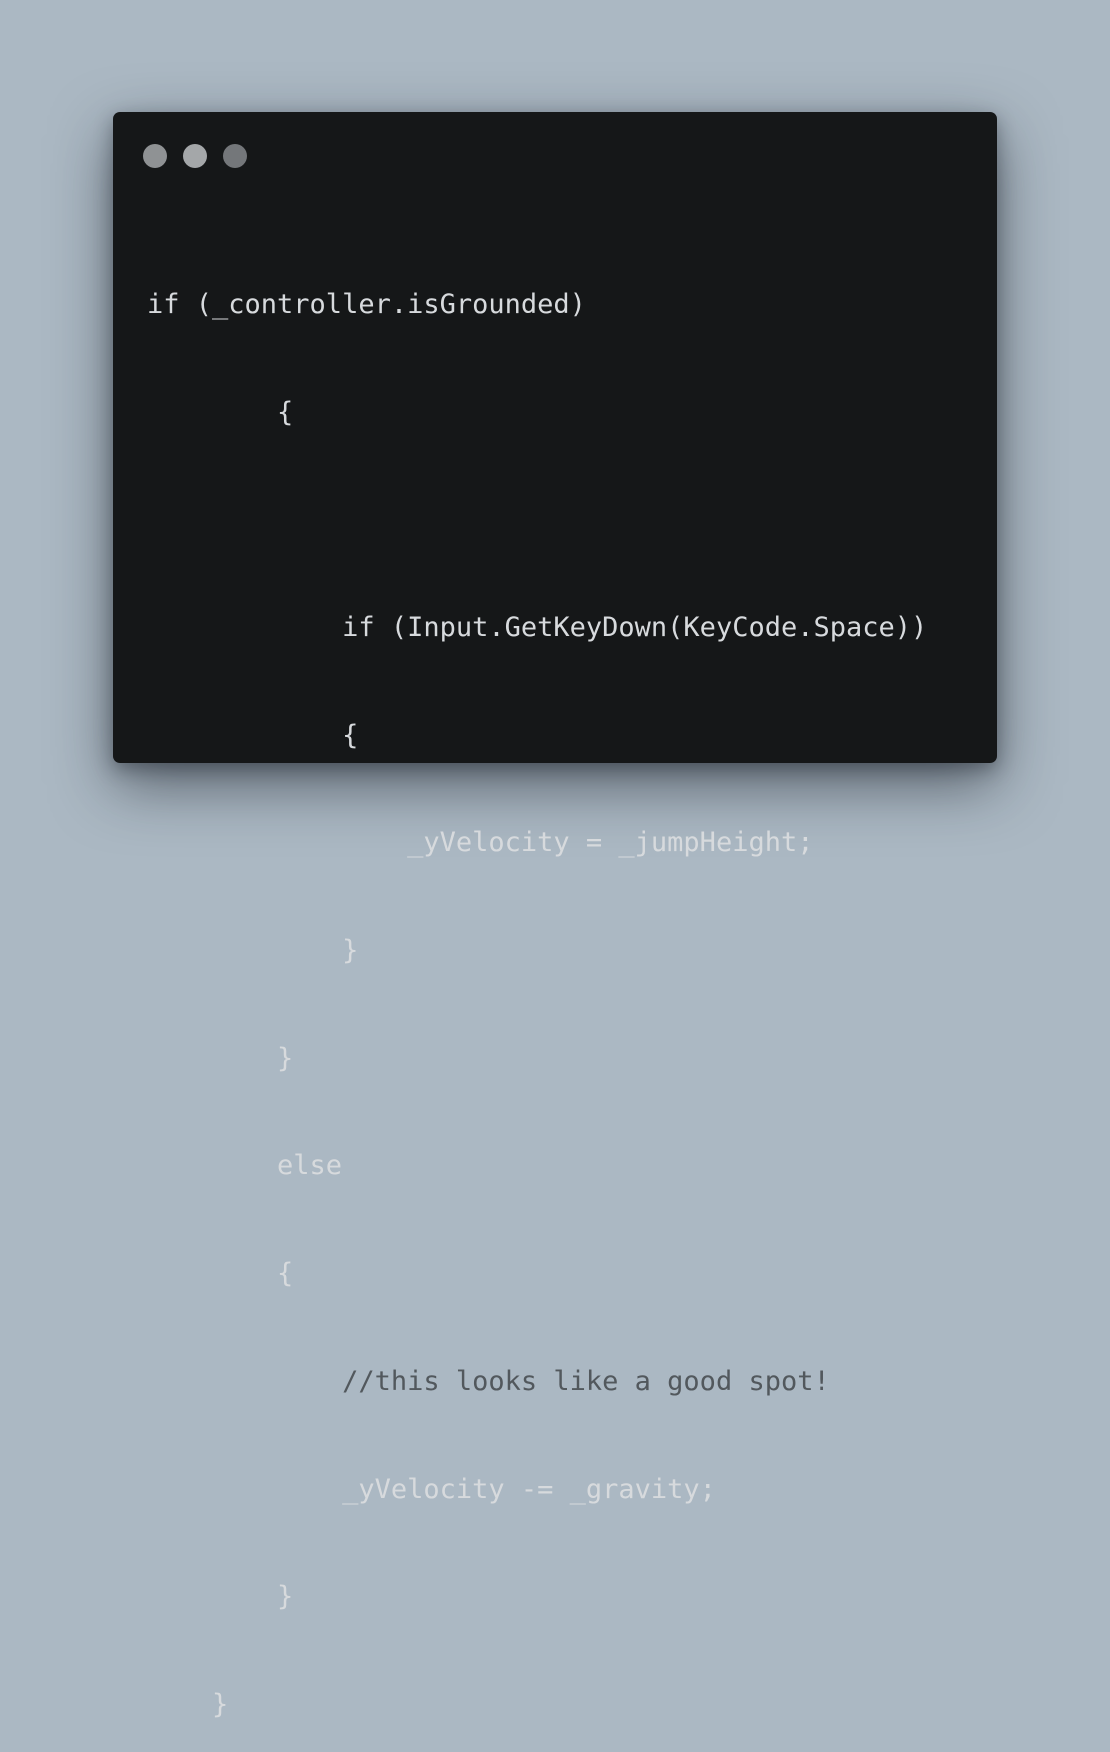  Describe the element at coordinates (480, 843) in the screenshot. I see `code-line: _yVelocity = _jumpHeight;` at that location.